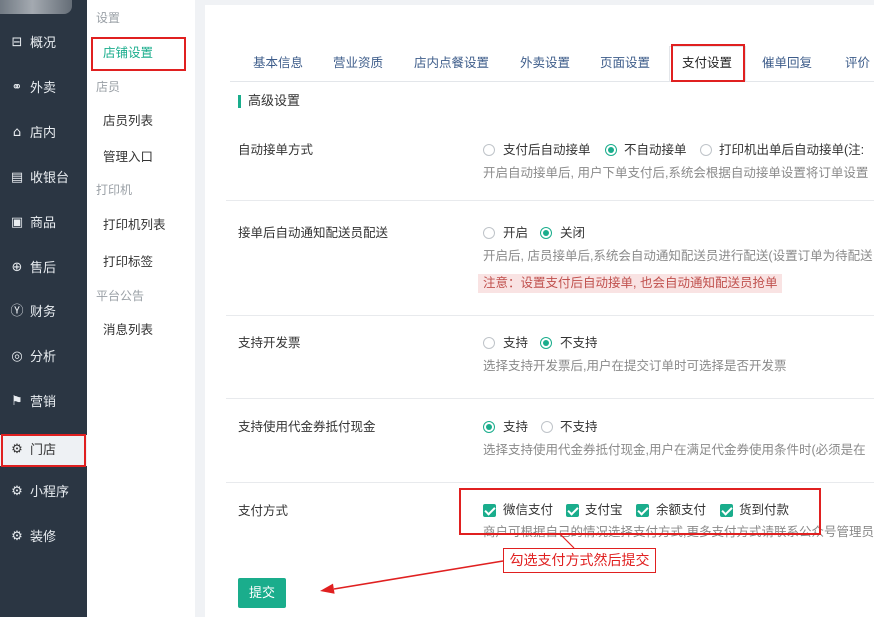  I want to click on cashier-icon, so click(17, 178).